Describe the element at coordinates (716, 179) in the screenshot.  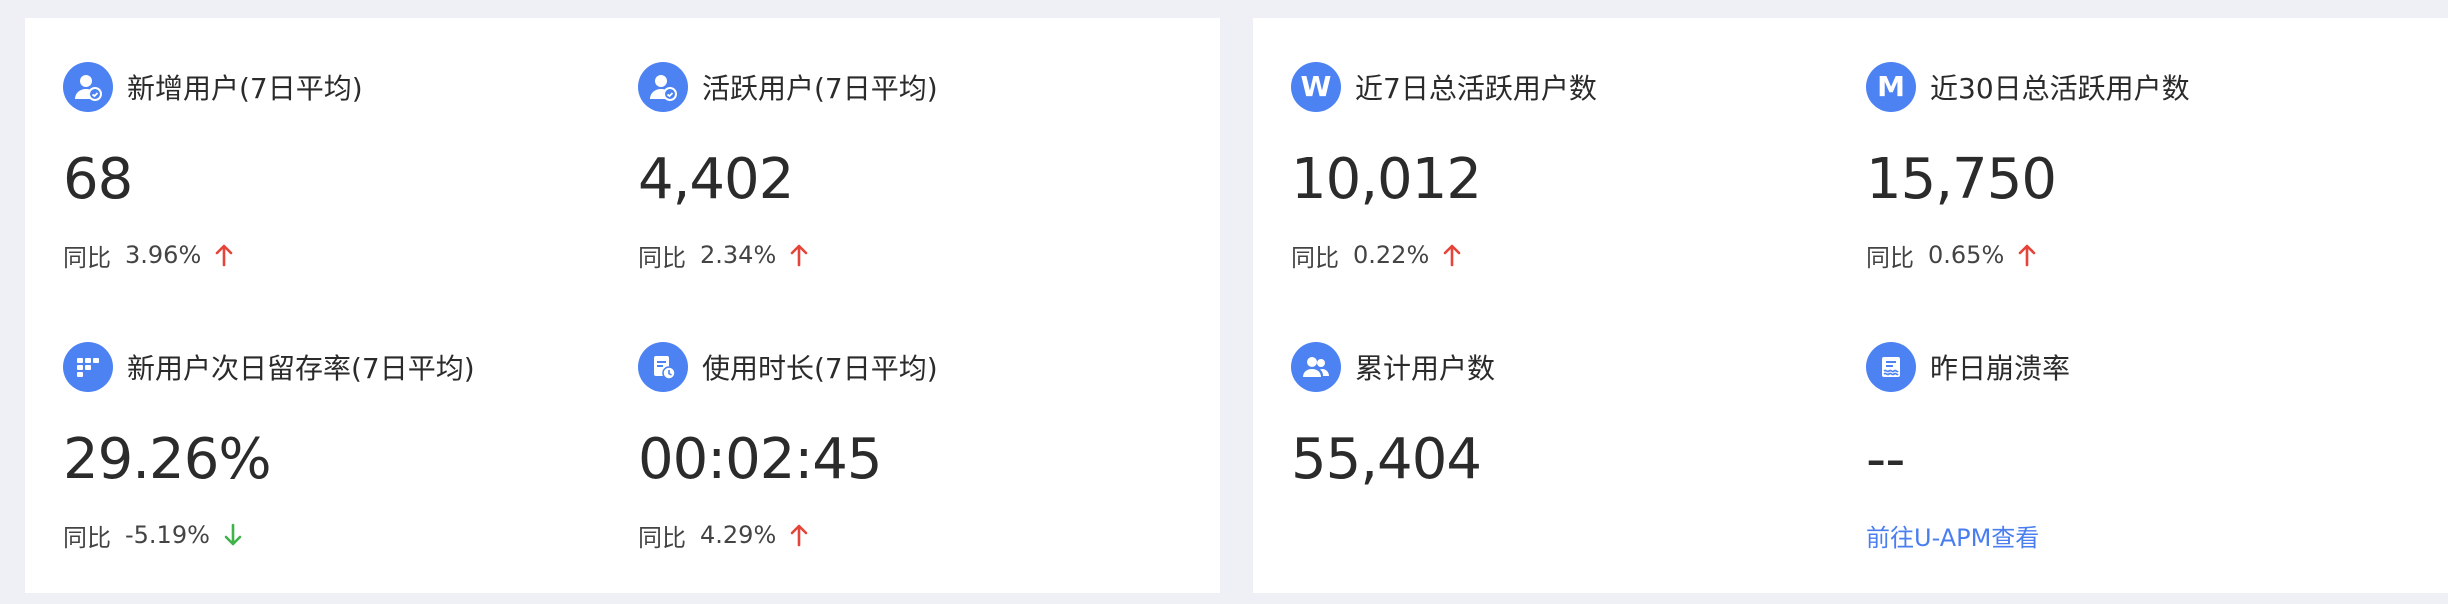
I see `metric-value: 4,402` at that location.